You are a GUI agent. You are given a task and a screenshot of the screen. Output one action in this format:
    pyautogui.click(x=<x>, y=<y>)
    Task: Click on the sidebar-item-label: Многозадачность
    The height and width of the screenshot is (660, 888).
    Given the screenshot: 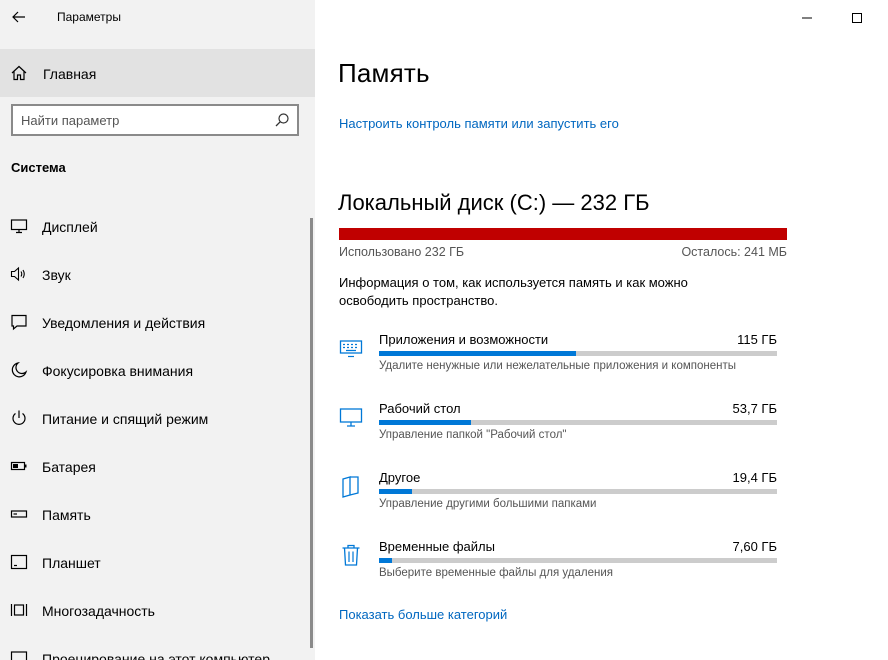 What is the action you would take?
    pyautogui.click(x=98, y=611)
    